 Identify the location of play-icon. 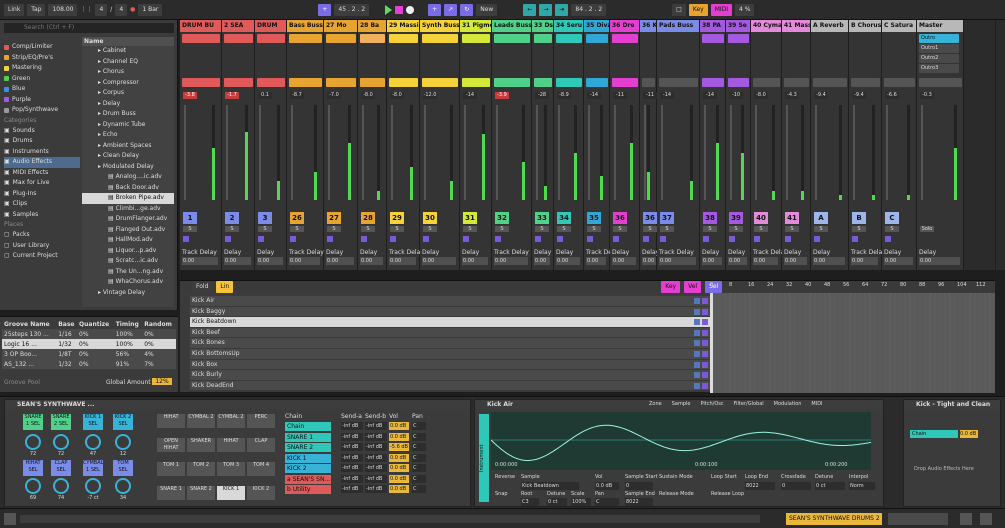
(389, 9).